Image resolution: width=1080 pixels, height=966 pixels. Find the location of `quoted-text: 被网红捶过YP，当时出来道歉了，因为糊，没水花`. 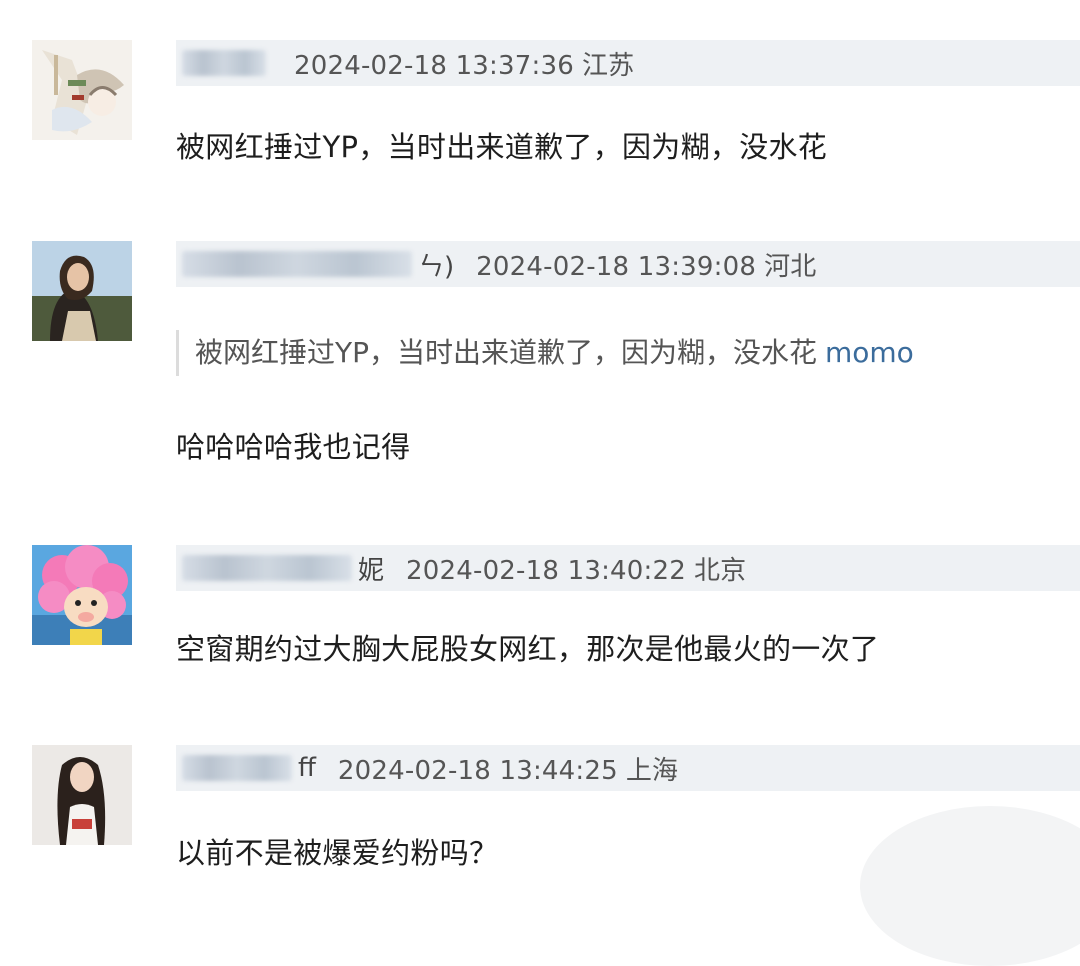

quoted-text: 被网红捶过YP，当时出来道歉了，因为糊，没水花 is located at coordinates (506, 352).